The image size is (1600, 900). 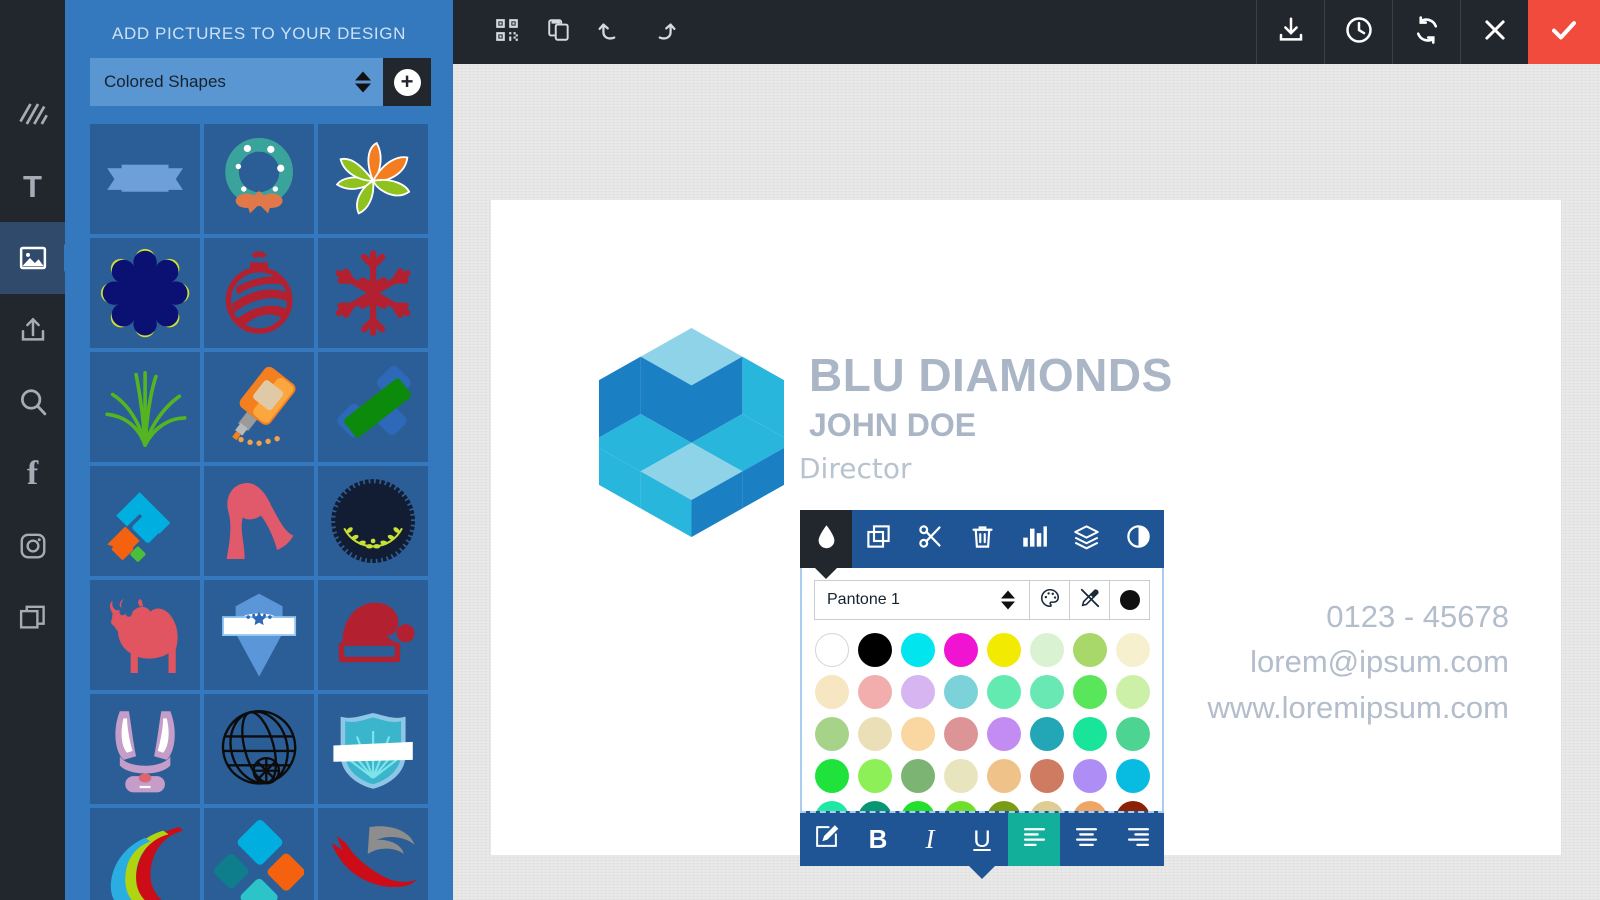 What do you see at coordinates (259, 521) in the screenshot?
I see `dinosaur-shape` at bounding box center [259, 521].